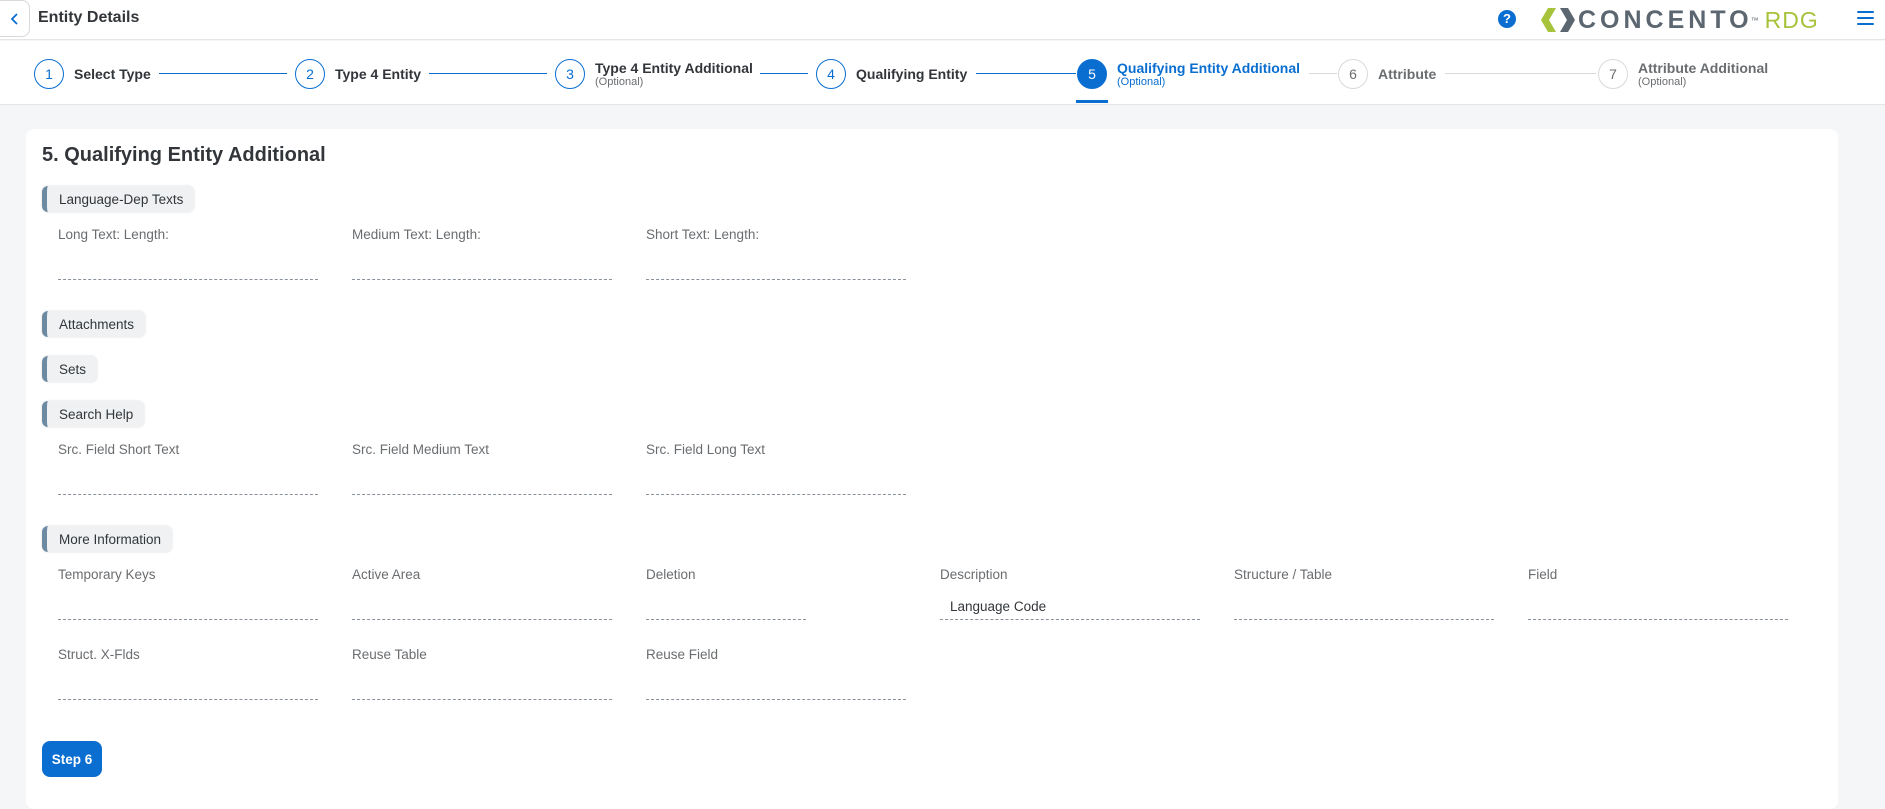  Describe the element at coordinates (1407, 74) in the screenshot. I see `step-label: Attribute` at that location.